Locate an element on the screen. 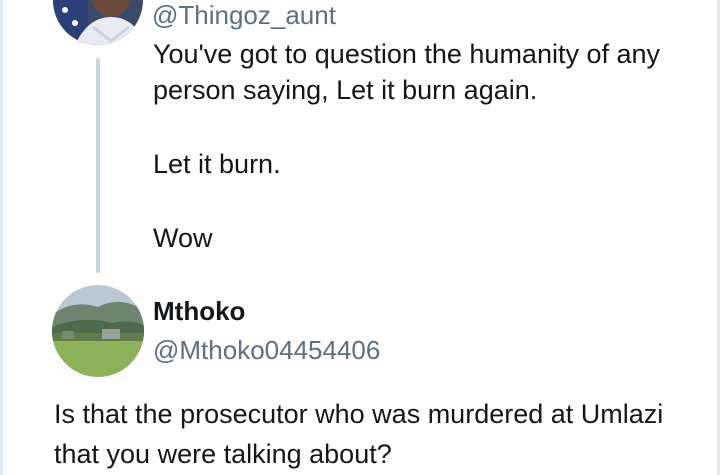  mthoko-avatar is located at coordinates (98, 331).